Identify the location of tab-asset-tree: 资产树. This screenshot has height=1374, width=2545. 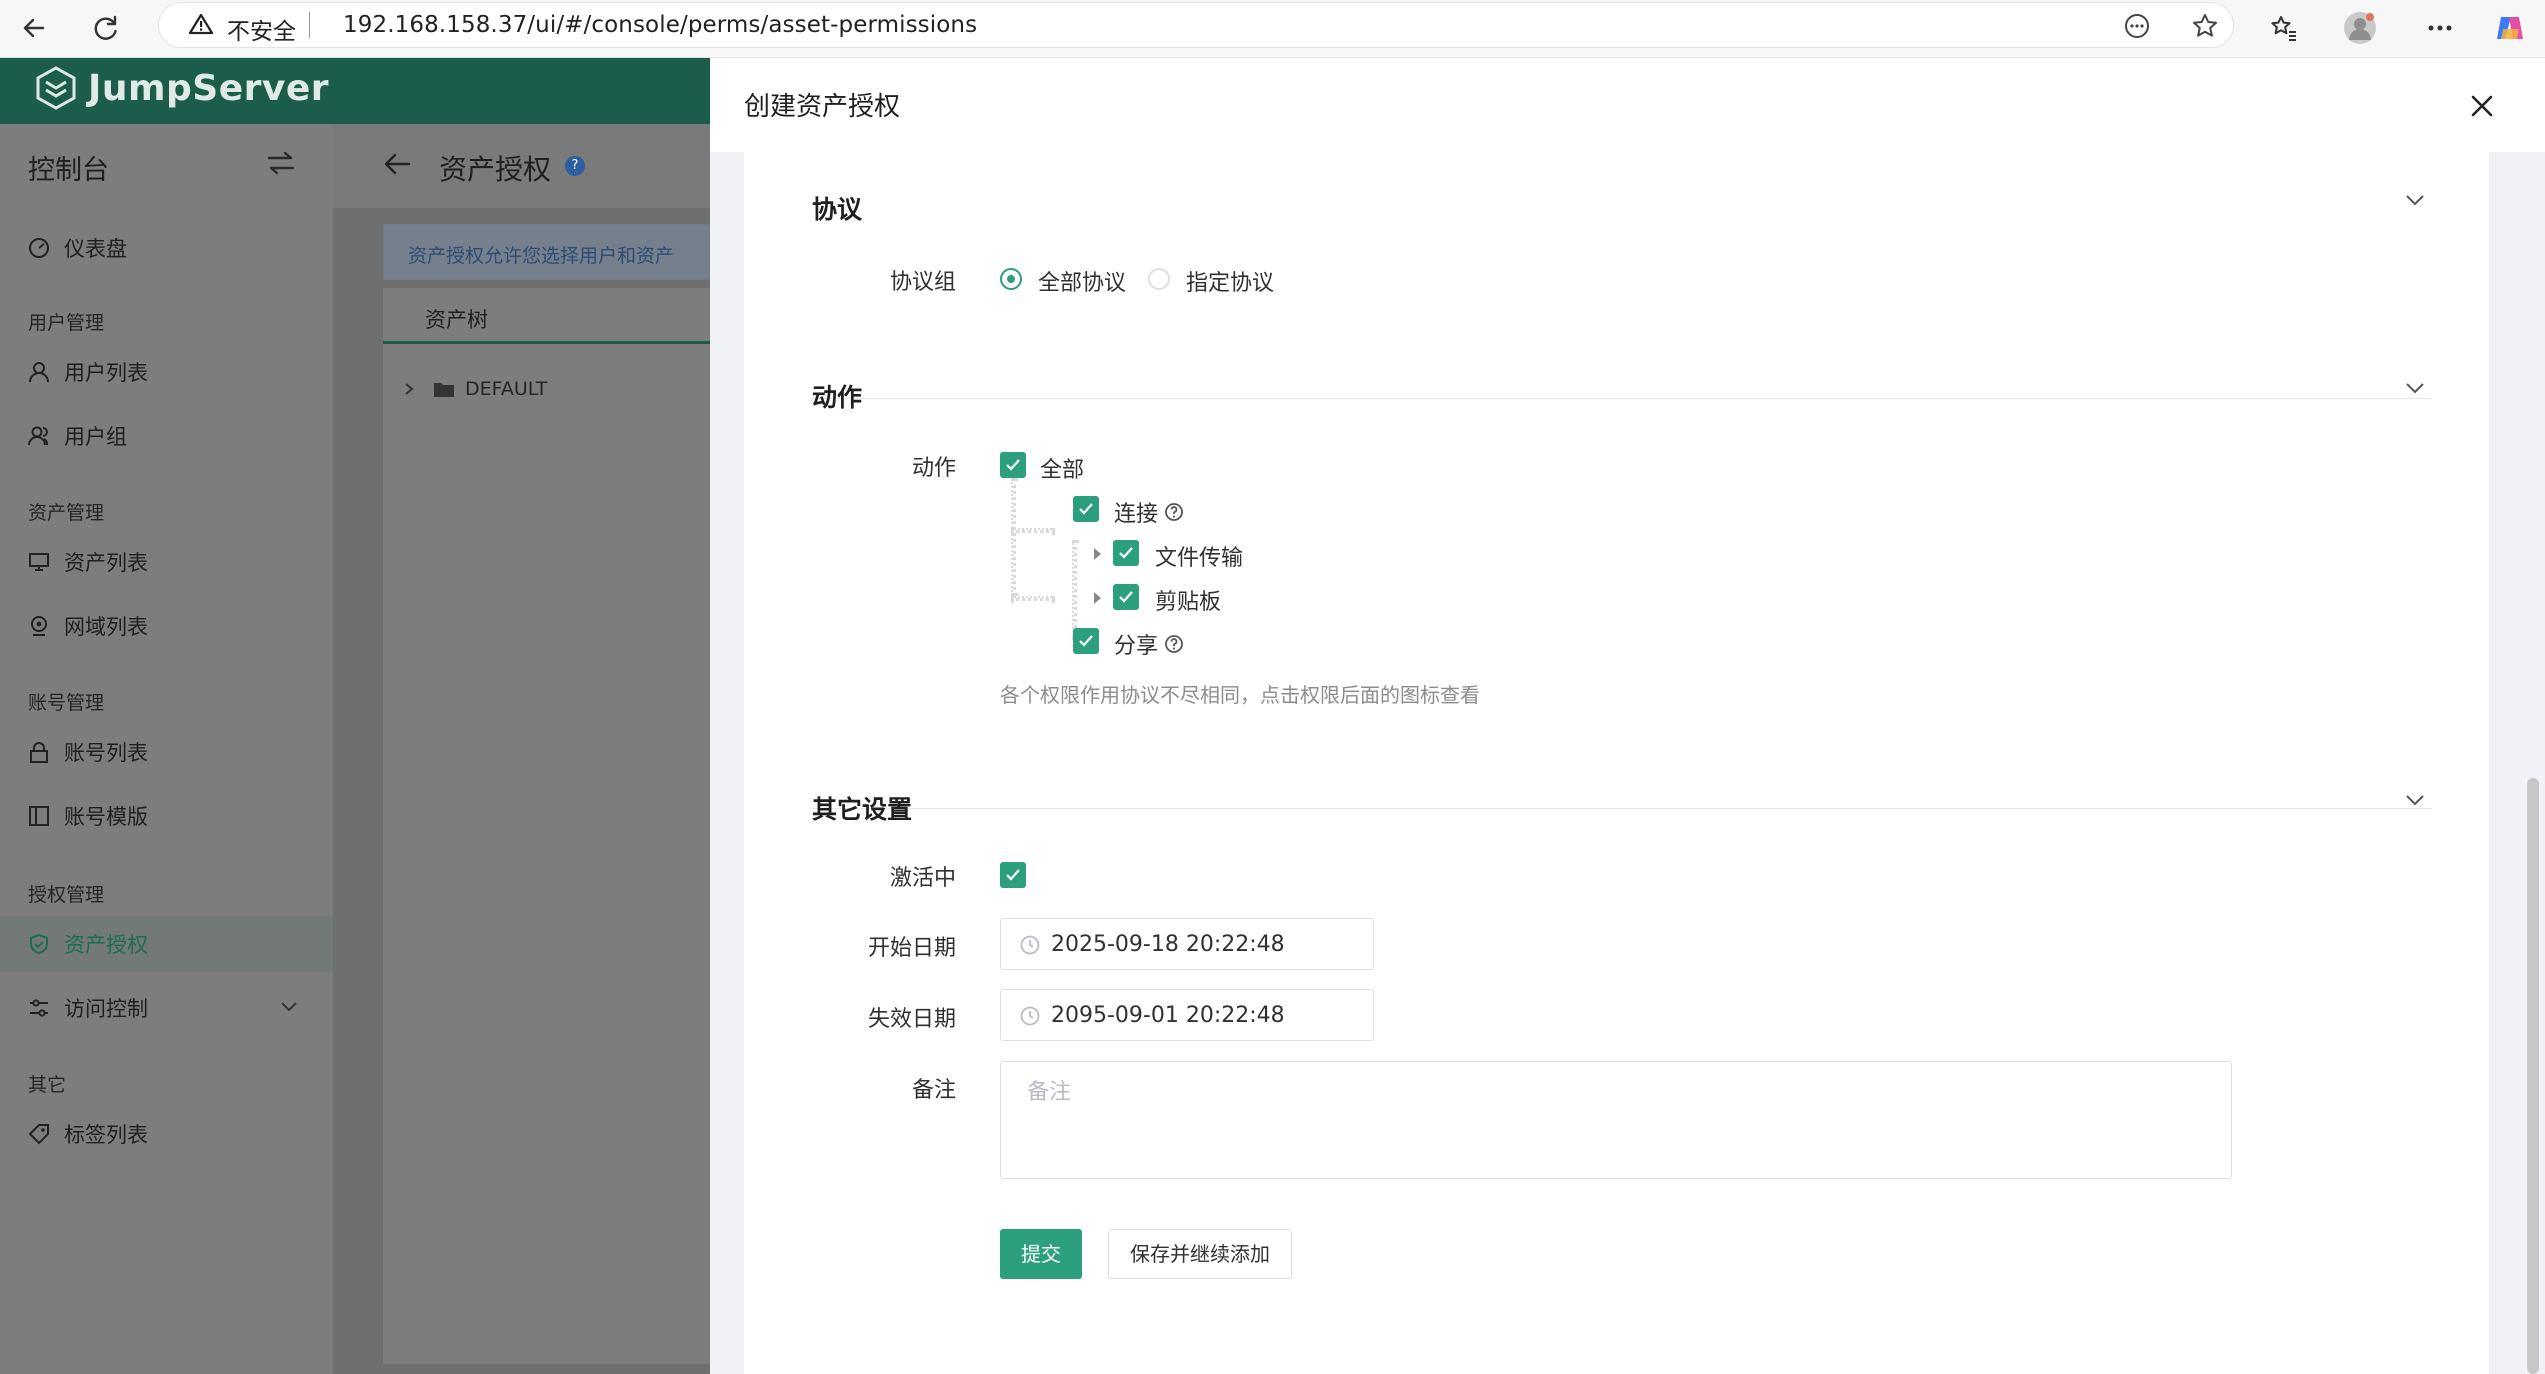
(546, 316).